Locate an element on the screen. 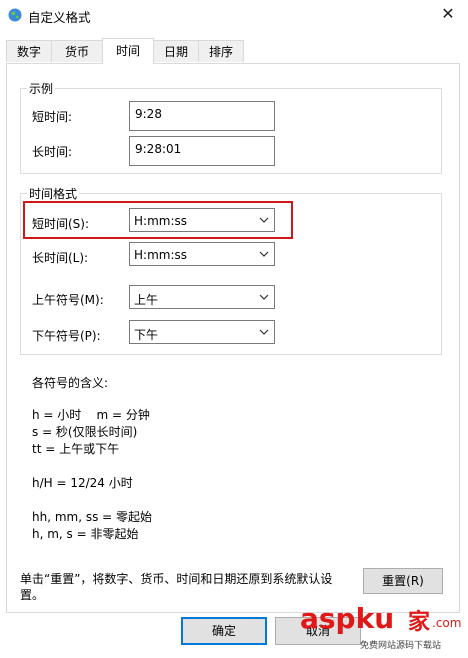  watermark-tagline: 免费网站源码下载站 is located at coordinates (401, 646).